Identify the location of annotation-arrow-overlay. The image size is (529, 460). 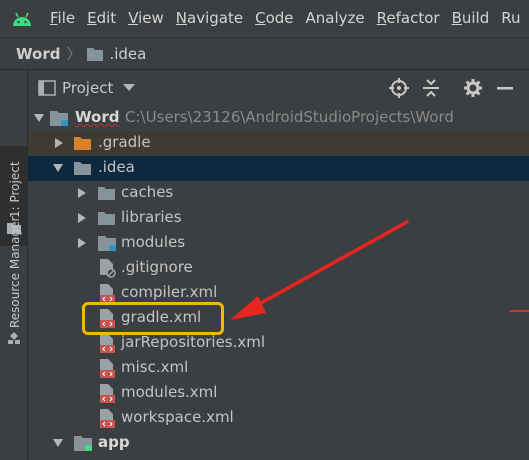
(319, 270).